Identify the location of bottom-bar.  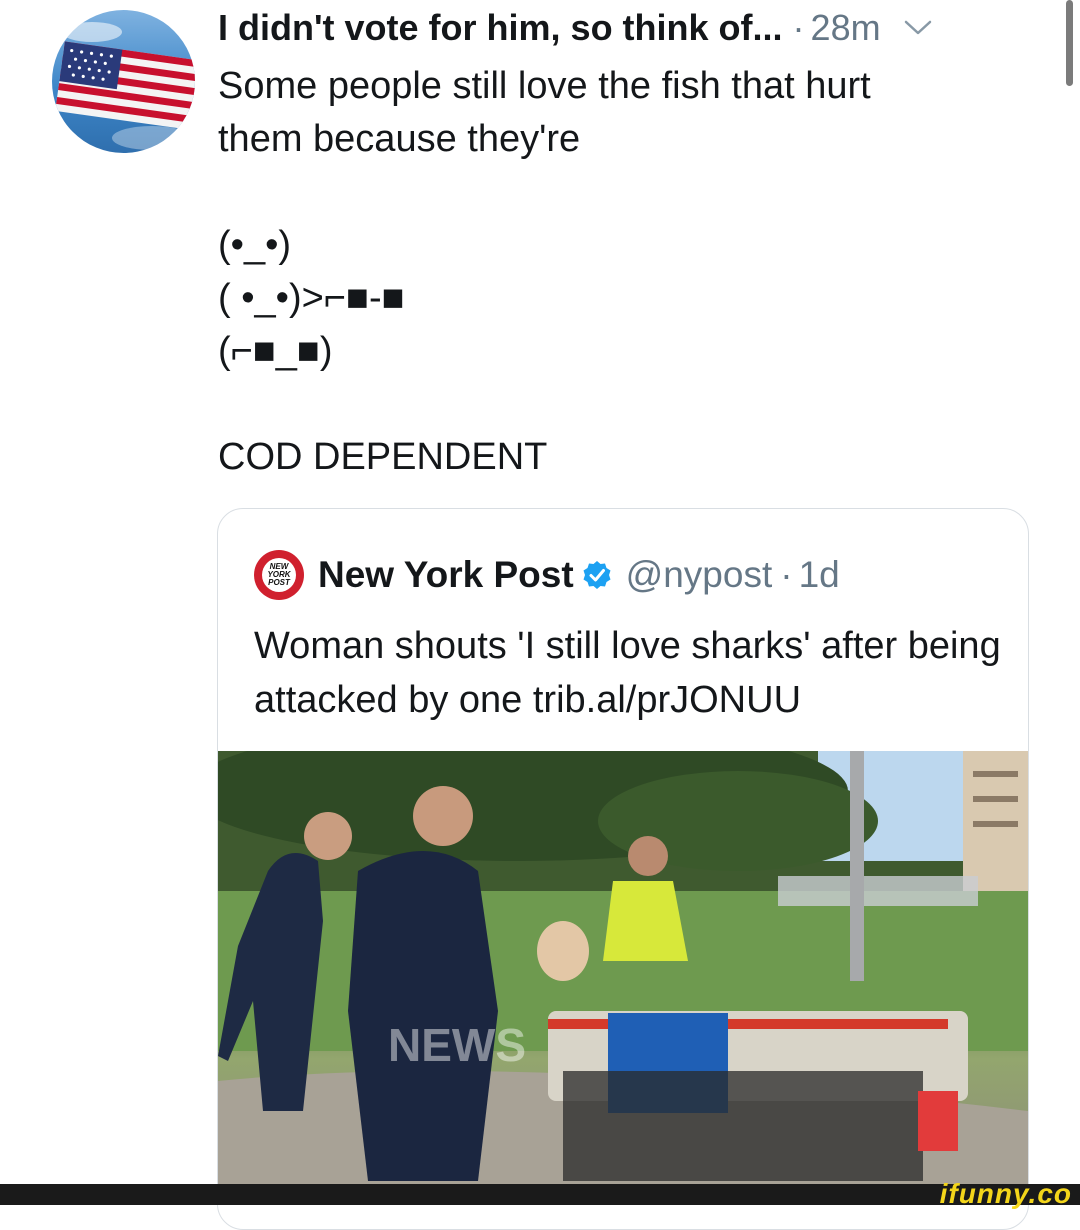
(540, 1194).